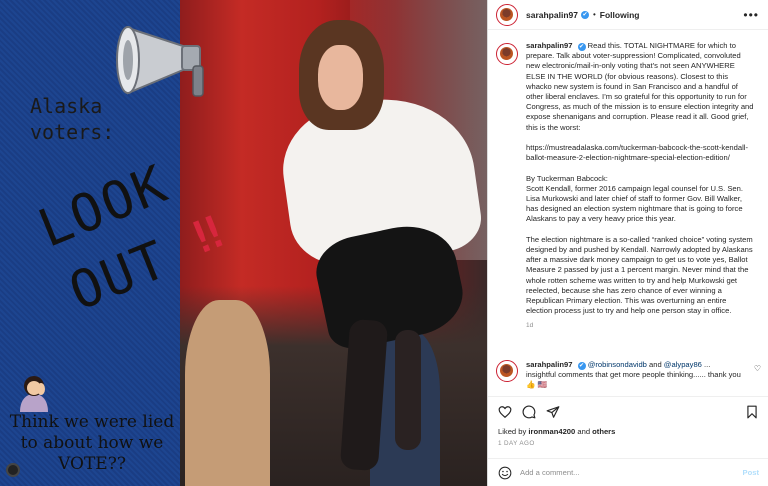 Image resolution: width=768 pixels, height=486 pixels. Describe the element at coordinates (584, 431) in the screenshot. I see `liked-by-and: and` at that location.